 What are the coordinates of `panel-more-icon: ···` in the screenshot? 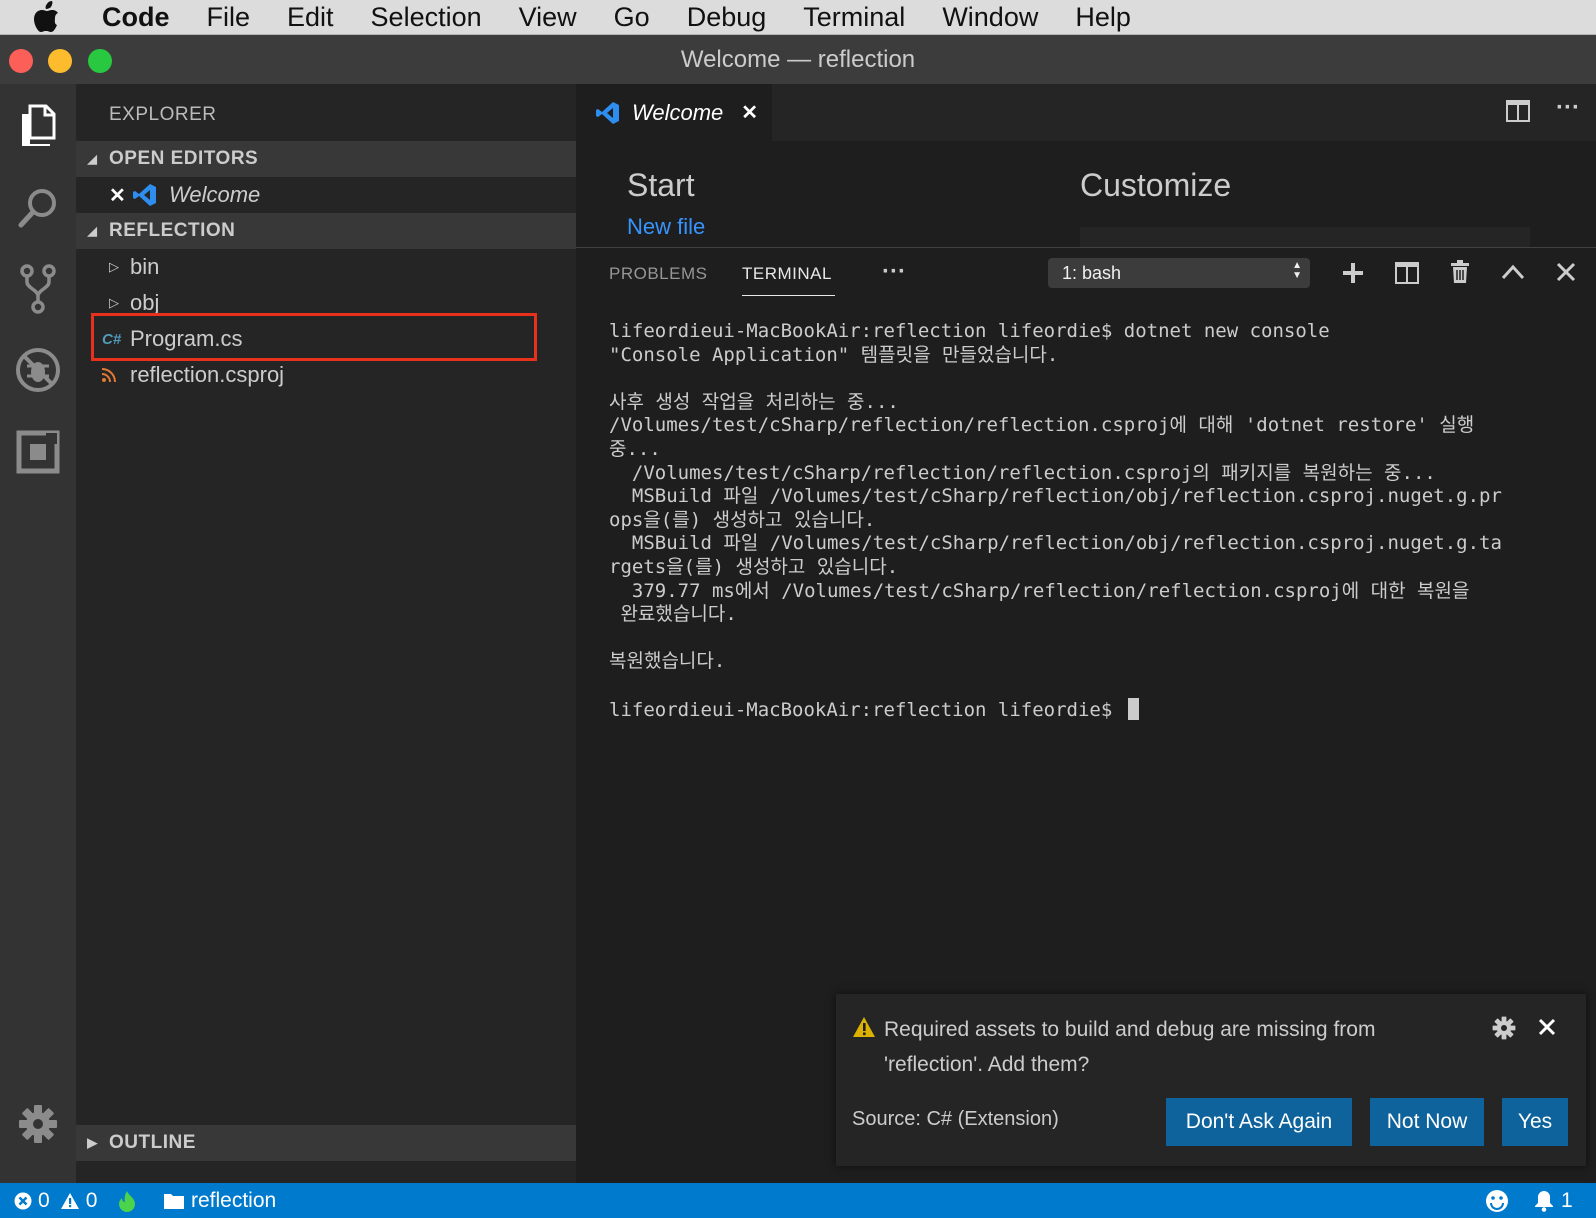 It's located at (894, 272).